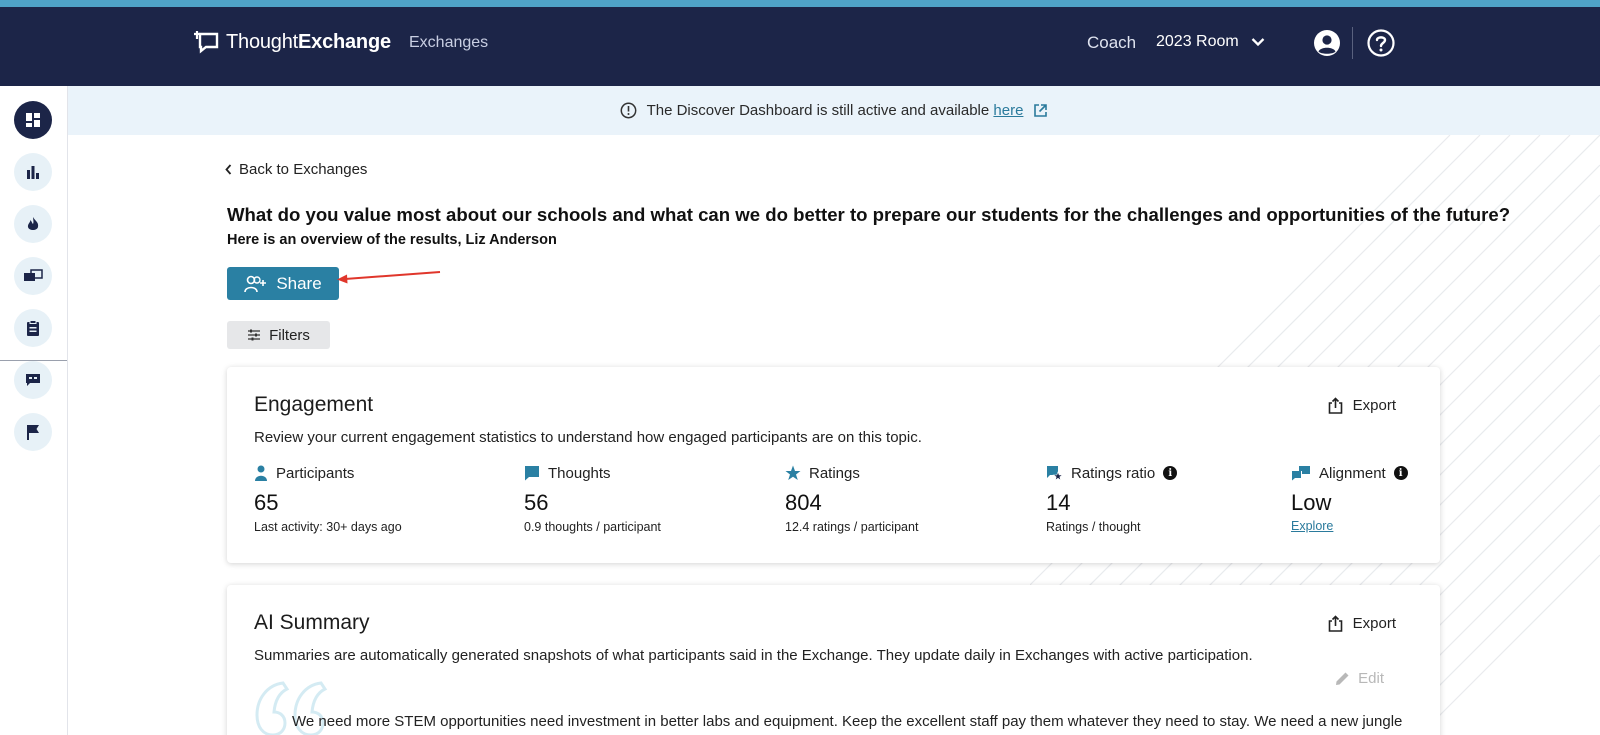 This screenshot has width=1600, height=735. What do you see at coordinates (448, 43) in the screenshot?
I see `nav-exchanges-link: Exchanges` at bounding box center [448, 43].